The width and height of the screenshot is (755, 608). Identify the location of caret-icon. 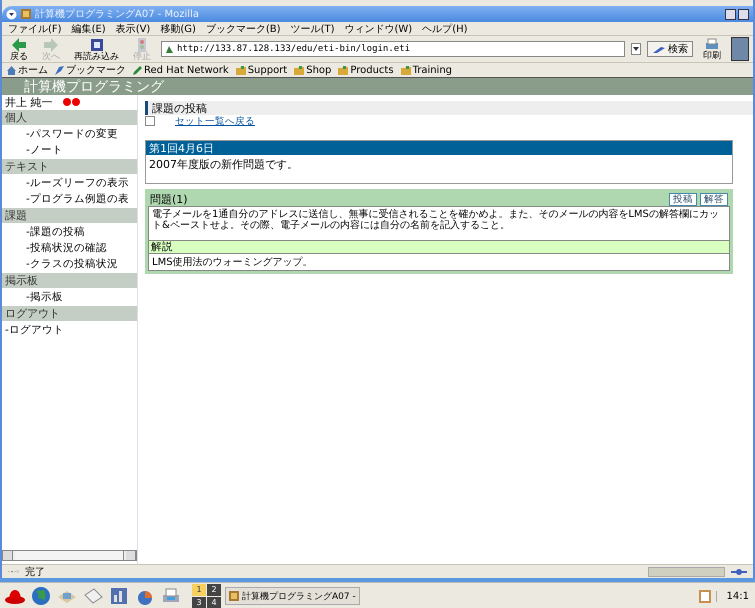
(636, 48).